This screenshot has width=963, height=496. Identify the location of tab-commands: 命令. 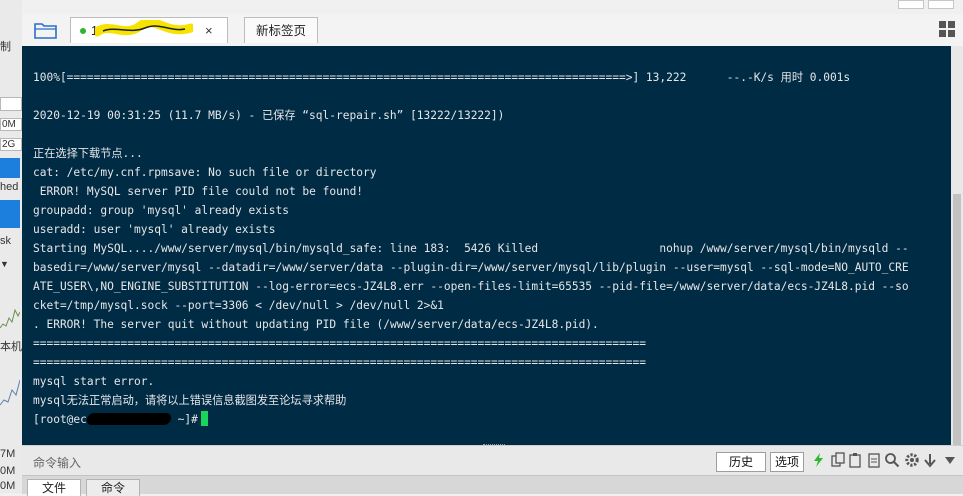
(113, 487).